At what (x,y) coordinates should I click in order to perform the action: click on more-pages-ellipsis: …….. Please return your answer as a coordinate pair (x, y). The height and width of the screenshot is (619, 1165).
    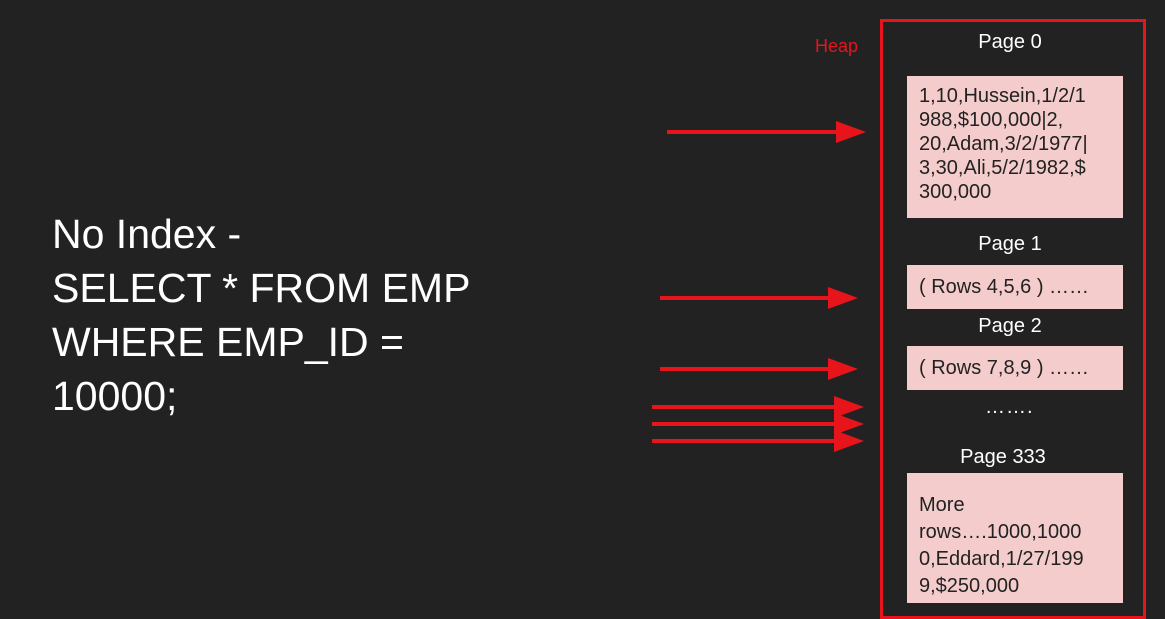
    Looking at the image, I should click on (1009, 407).